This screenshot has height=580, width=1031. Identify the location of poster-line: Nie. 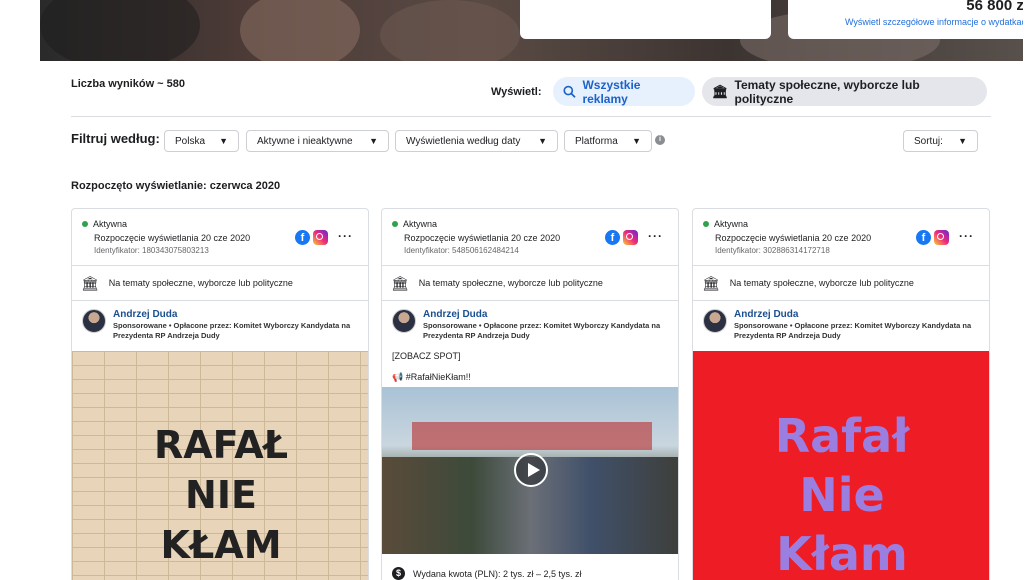
(842, 495).